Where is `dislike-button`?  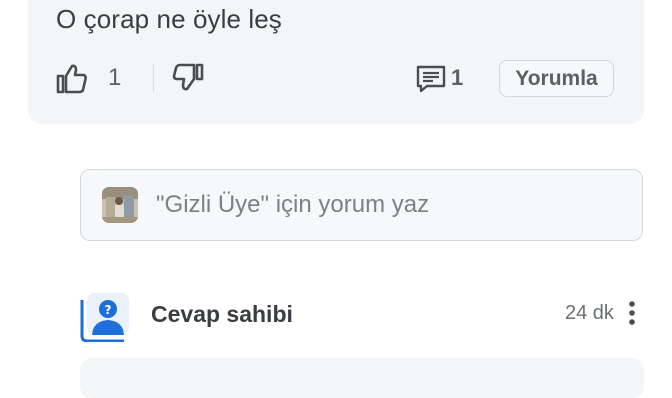
dislike-button is located at coordinates (188, 77).